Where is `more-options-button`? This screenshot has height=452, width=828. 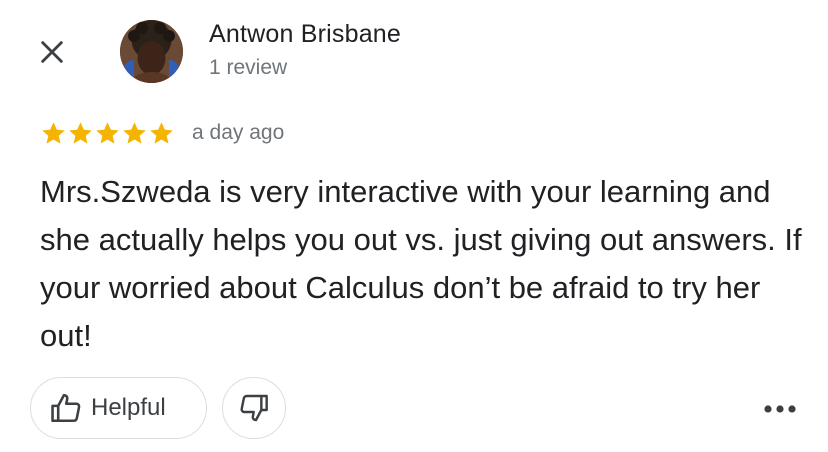
more-options-button is located at coordinates (780, 409).